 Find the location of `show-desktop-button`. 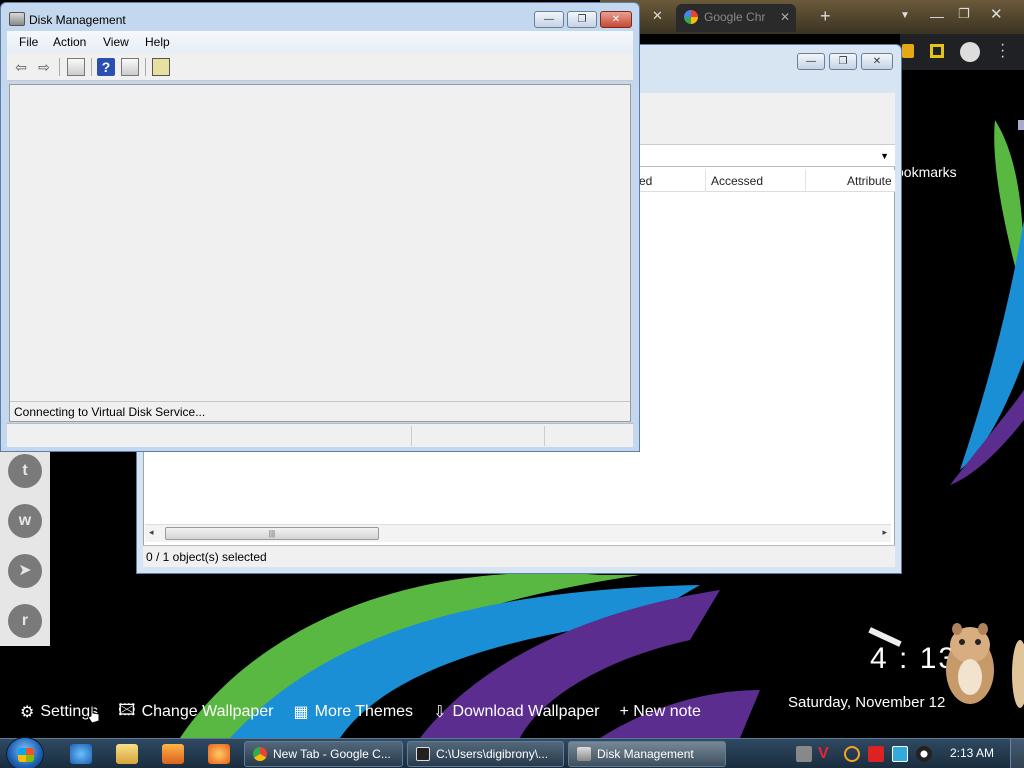

show-desktop-button is located at coordinates (1017, 753).